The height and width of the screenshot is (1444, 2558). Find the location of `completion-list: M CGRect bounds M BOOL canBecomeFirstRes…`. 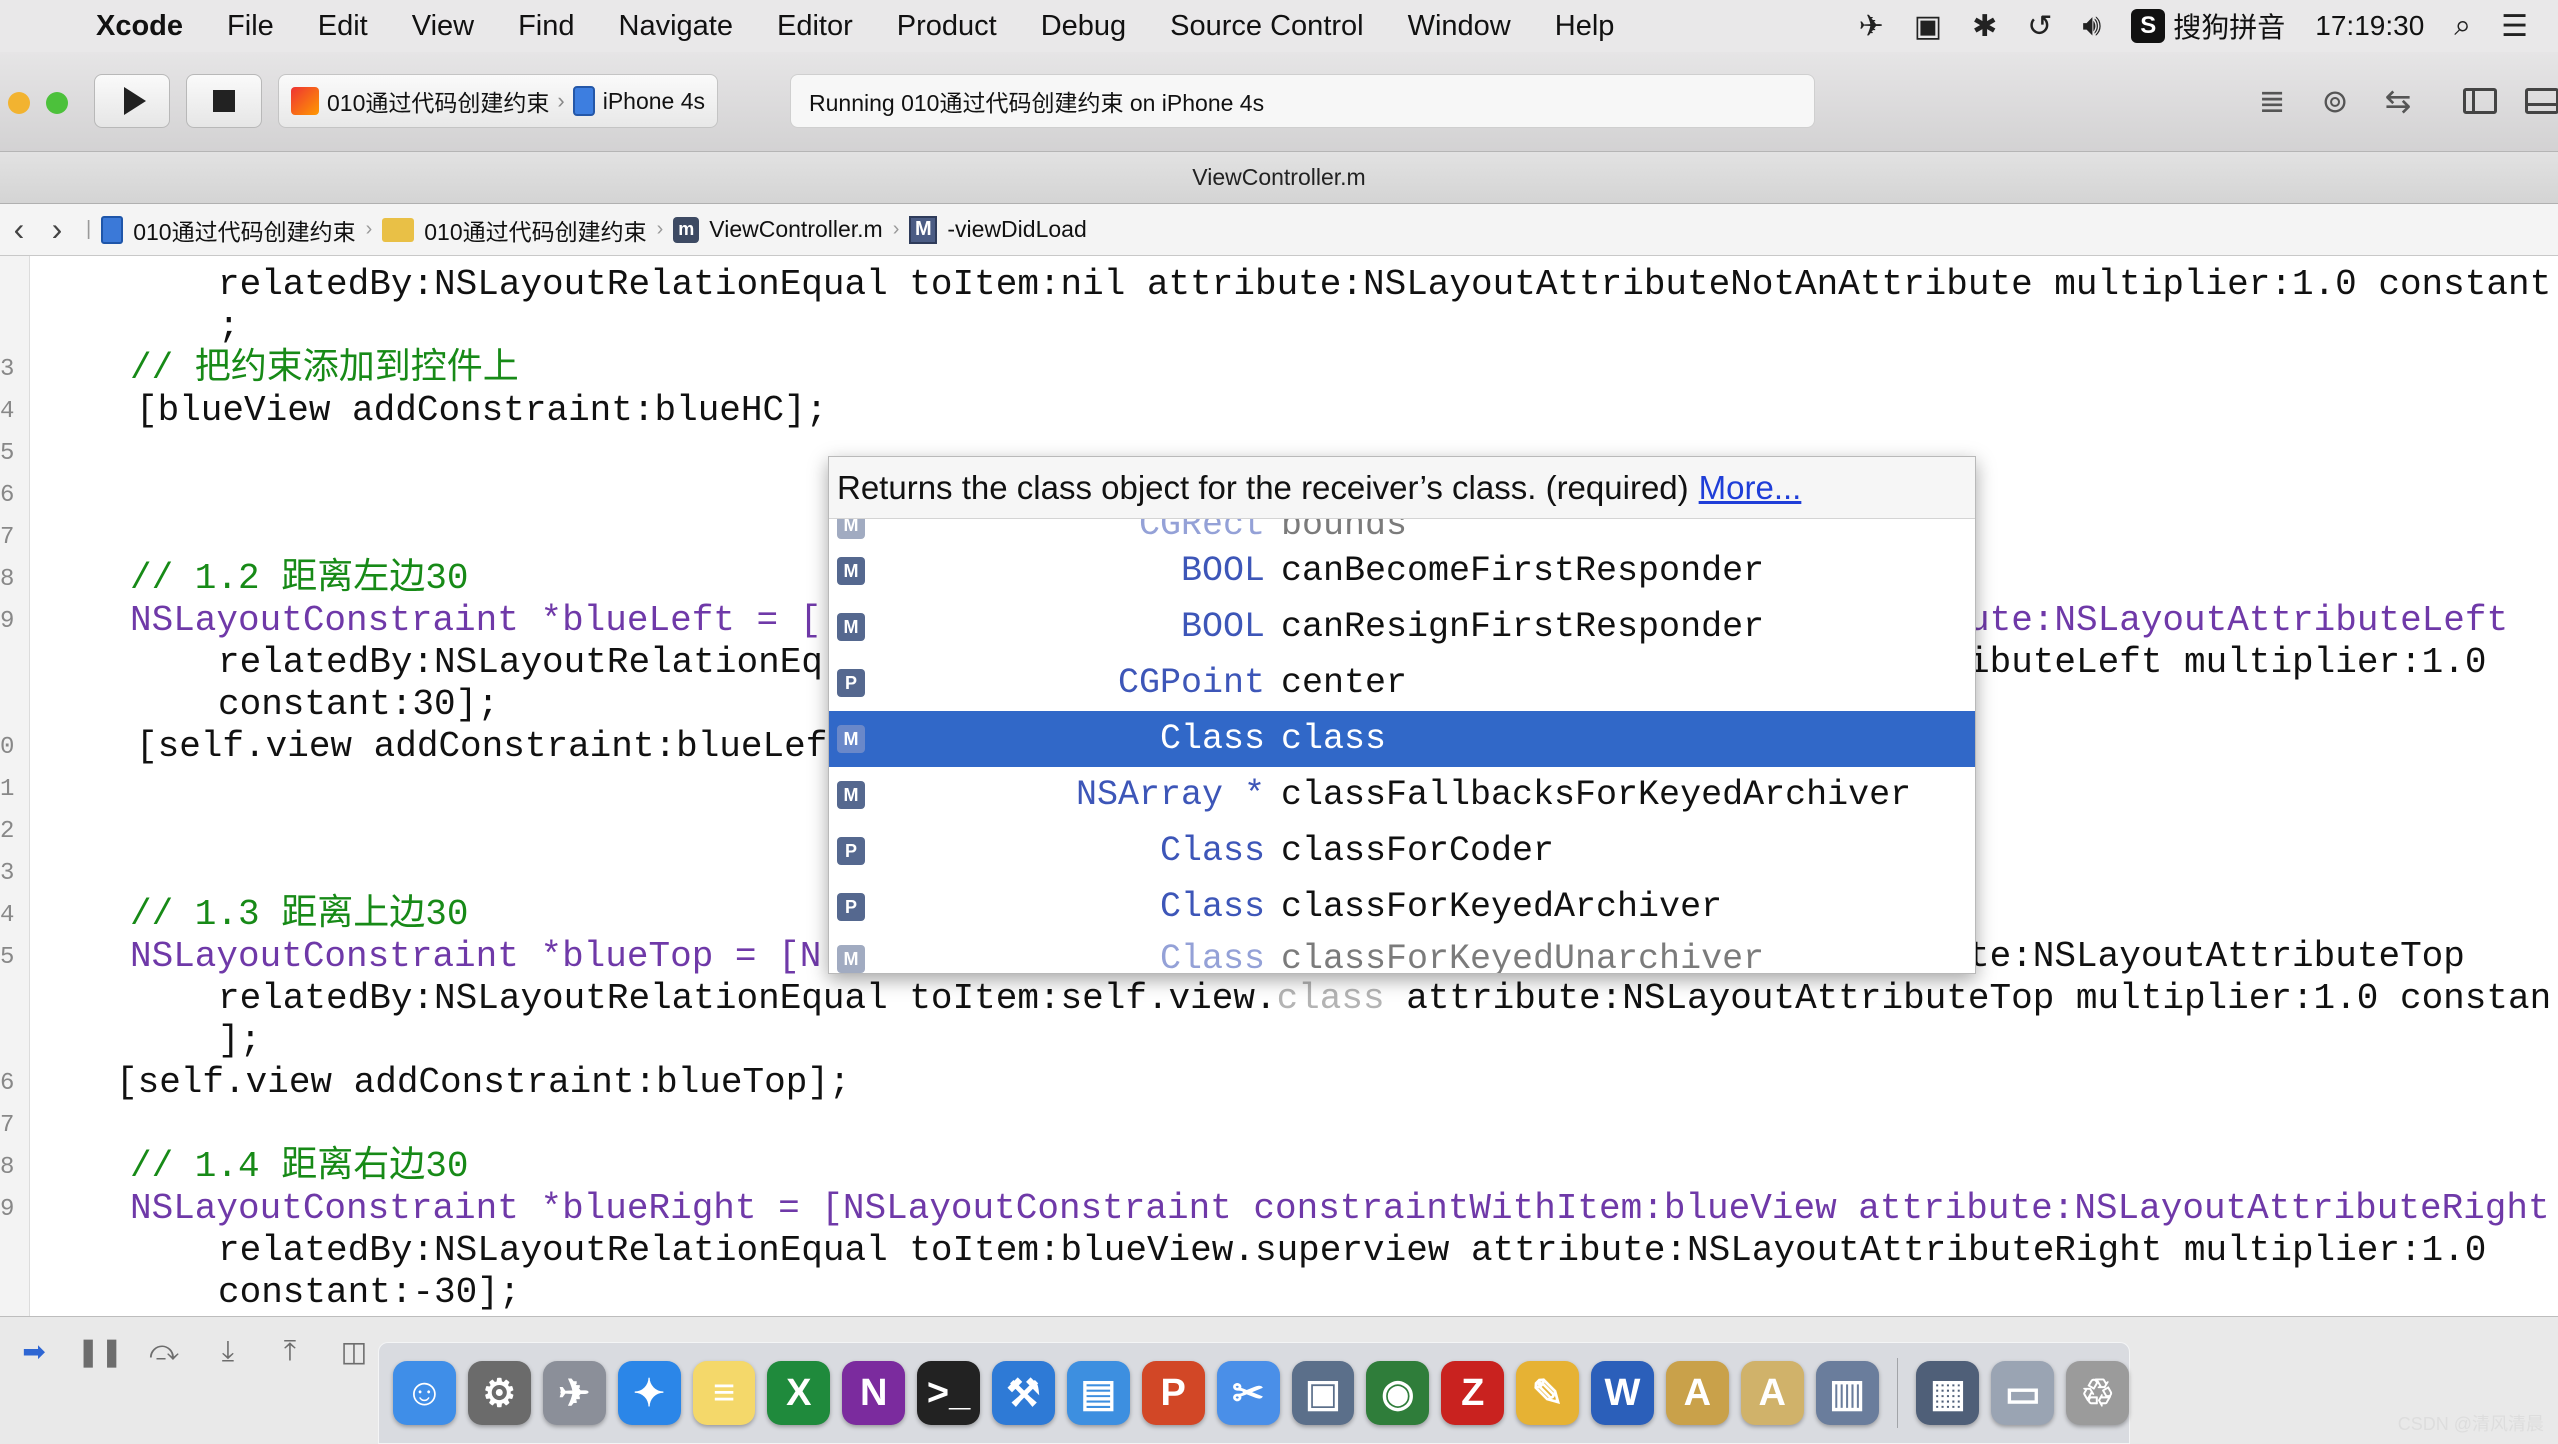

completion-list: M CGRect bounds M BOOL canBecomeFirstRes… is located at coordinates (1402, 746).